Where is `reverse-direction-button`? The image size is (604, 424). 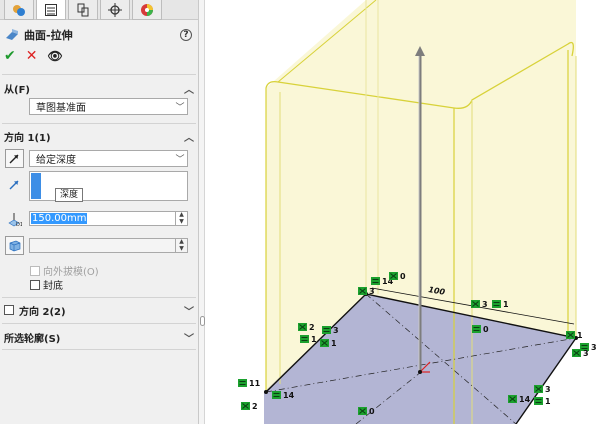 reverse-direction-button is located at coordinates (14, 158).